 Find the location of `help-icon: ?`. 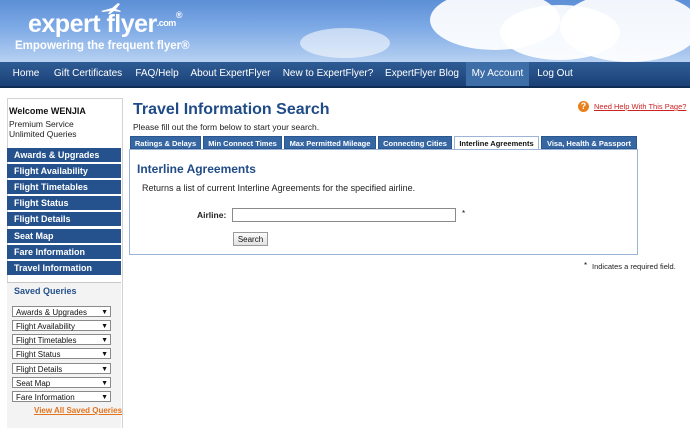

help-icon: ? is located at coordinates (583, 106).